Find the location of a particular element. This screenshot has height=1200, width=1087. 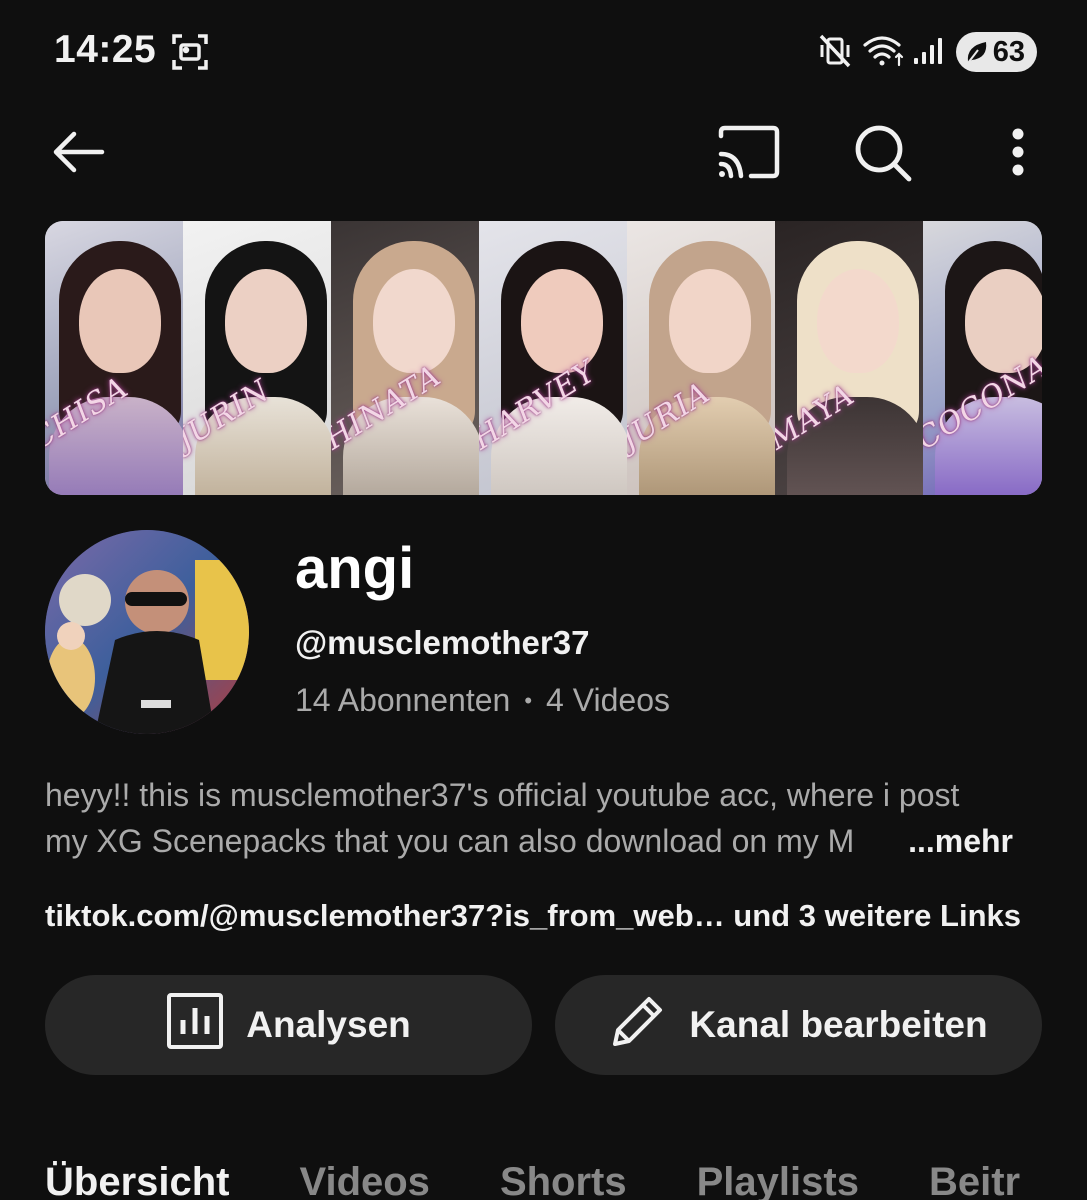

channel-tabs: Übersicht Videos Shorts Playlists Beitr is located at coordinates (532, 1180).